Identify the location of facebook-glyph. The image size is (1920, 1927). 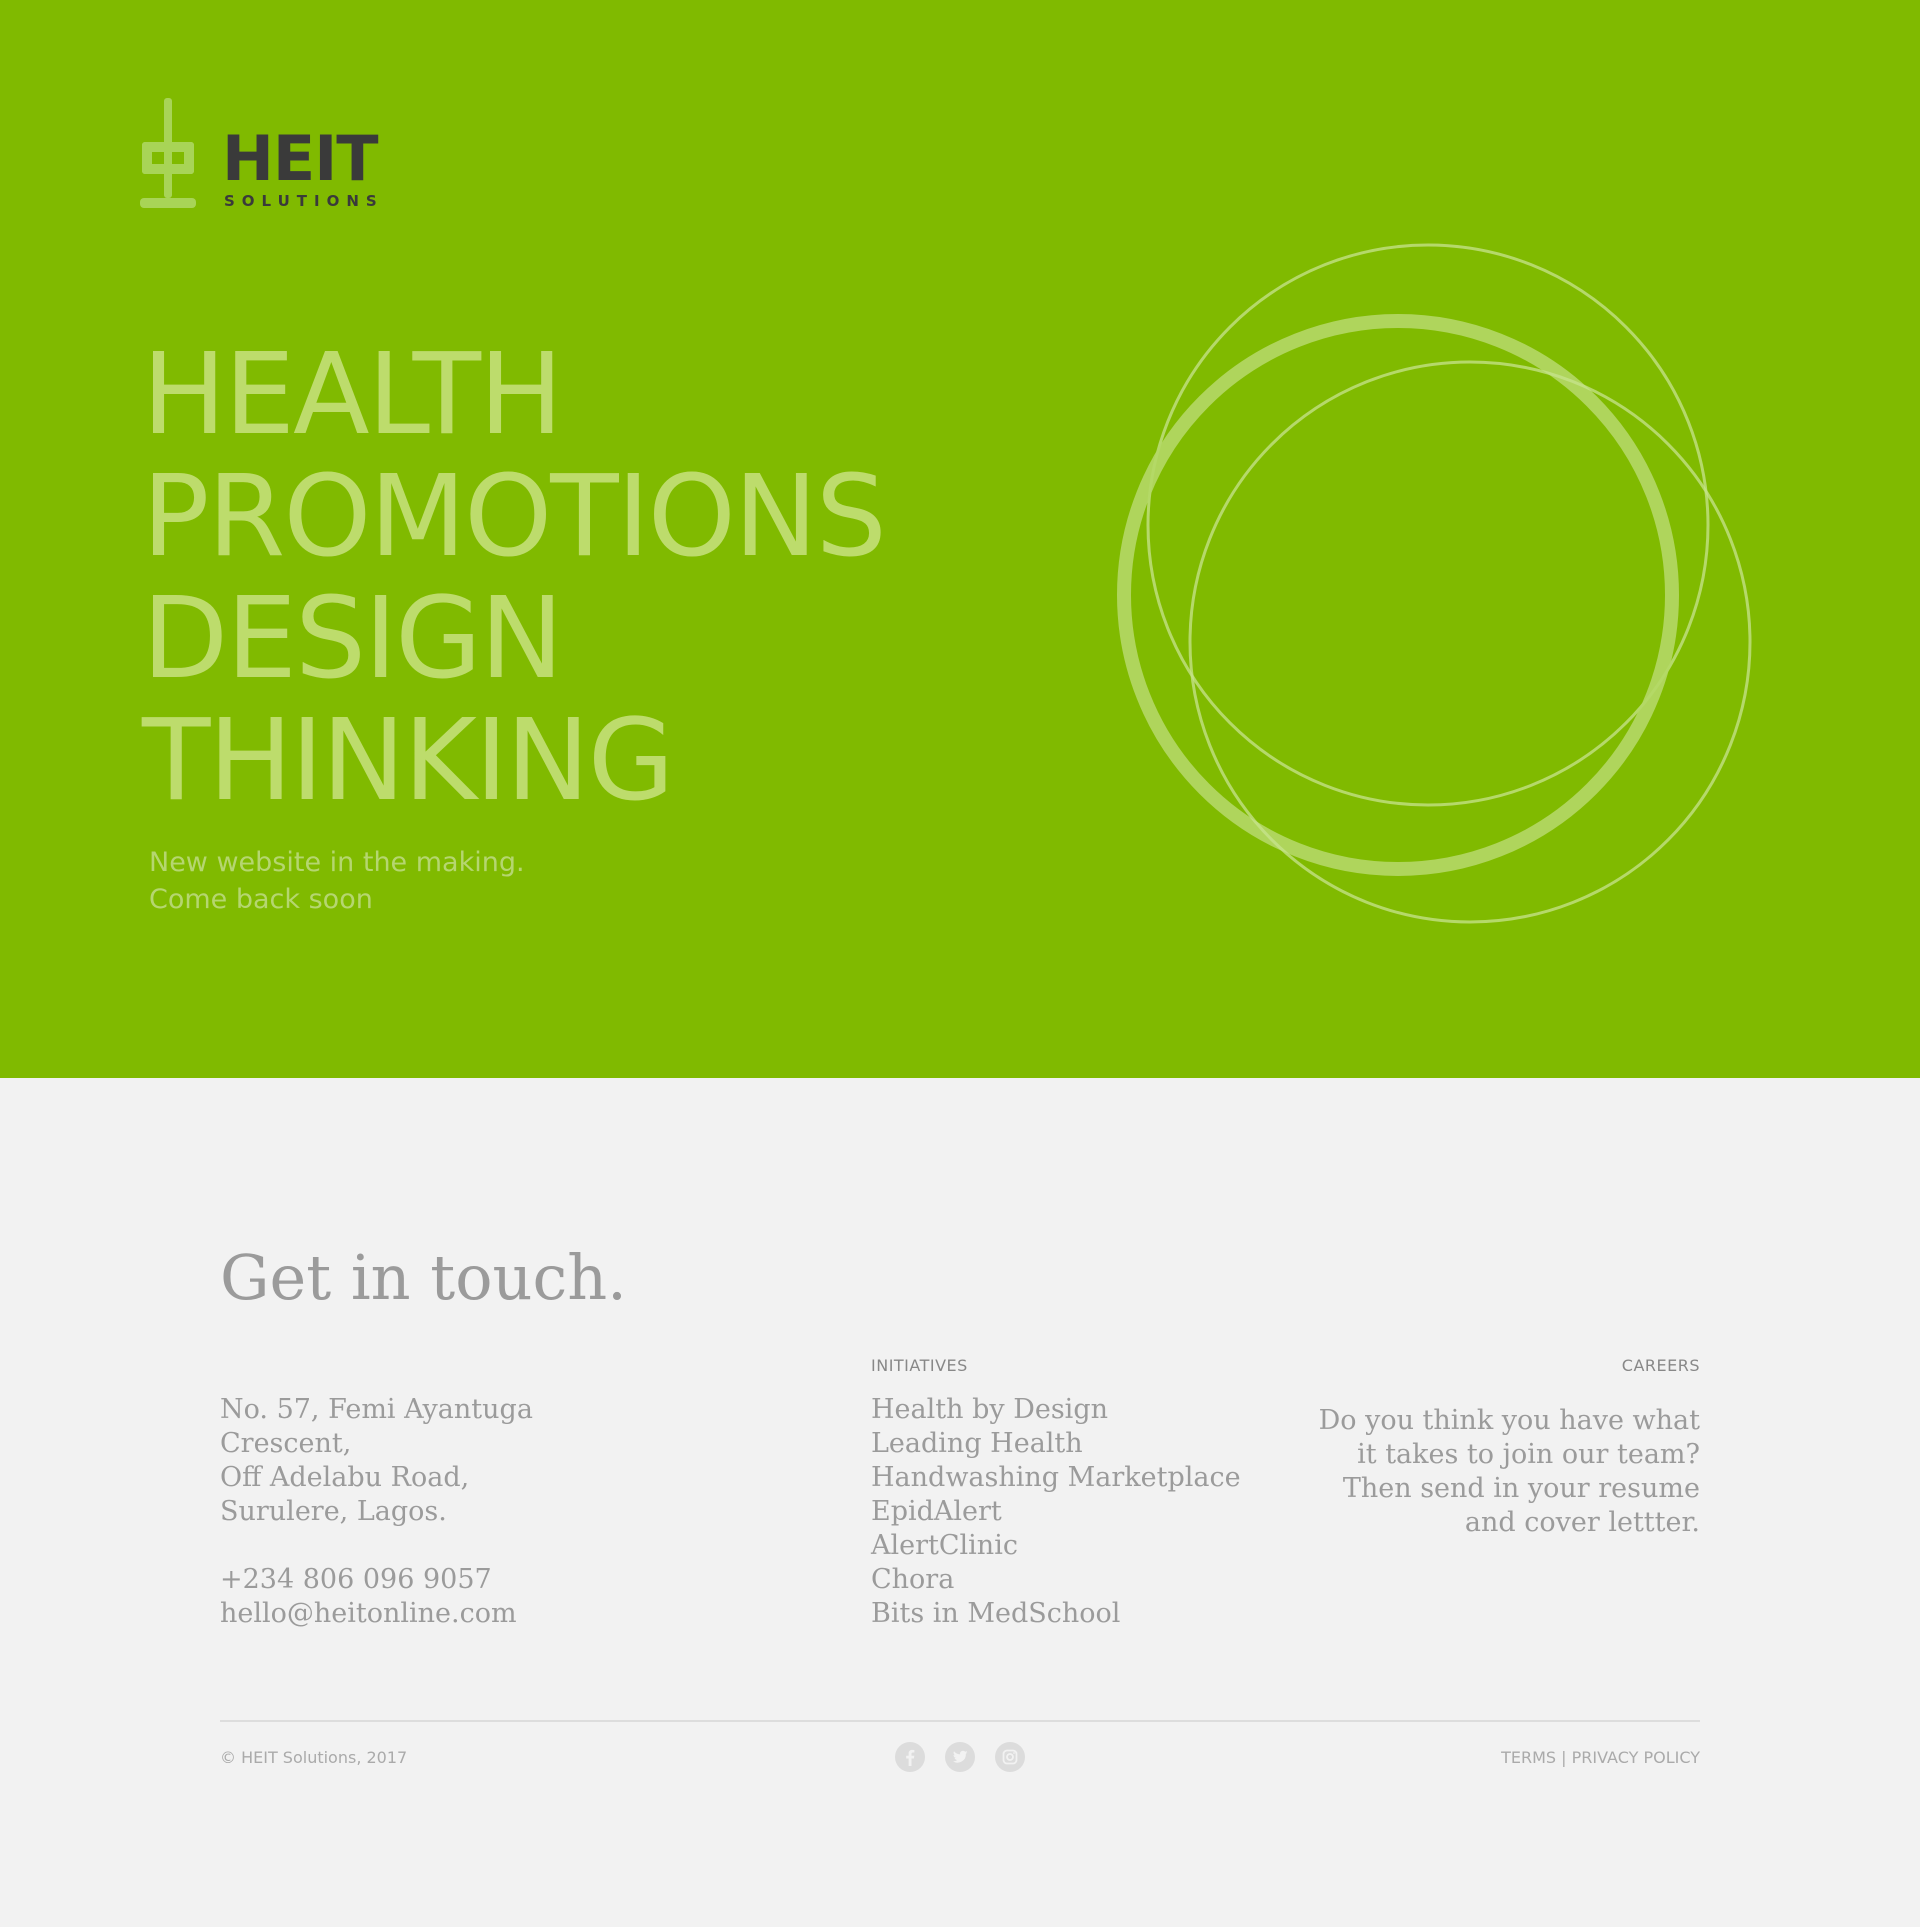
(910, 1757).